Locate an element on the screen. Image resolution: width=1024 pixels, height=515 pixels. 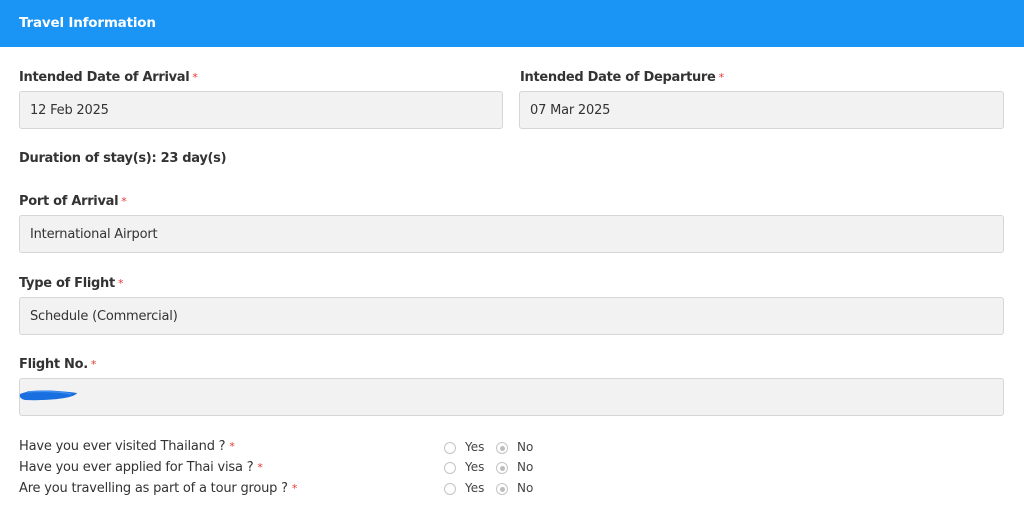
visited-thailand-yes-label: Yes is located at coordinates (474, 447).